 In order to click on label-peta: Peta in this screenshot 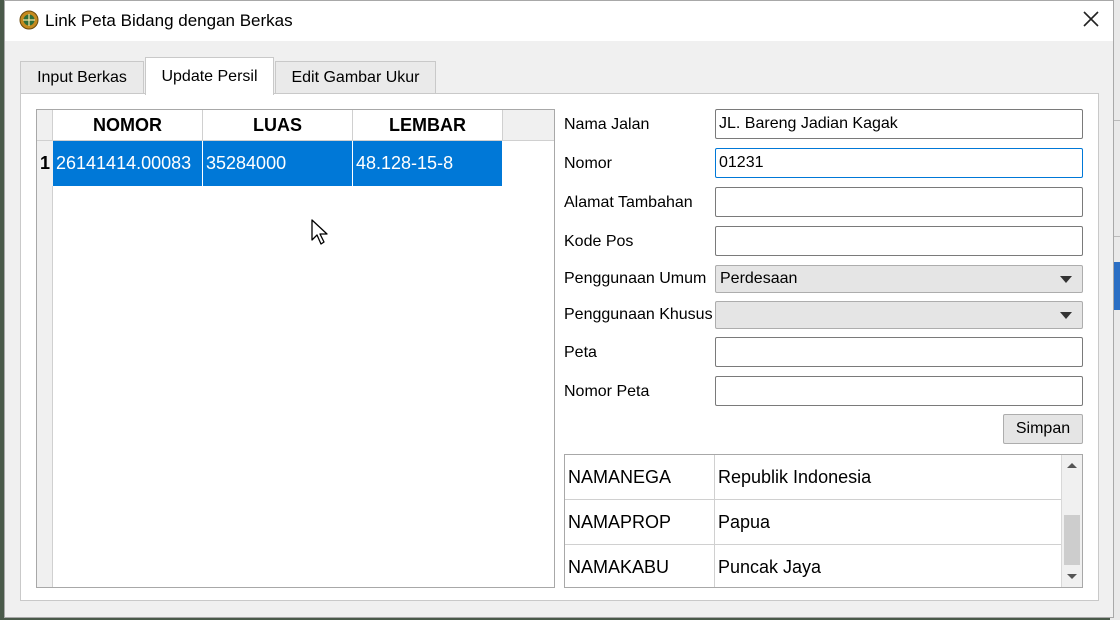, I will do `click(580, 352)`.